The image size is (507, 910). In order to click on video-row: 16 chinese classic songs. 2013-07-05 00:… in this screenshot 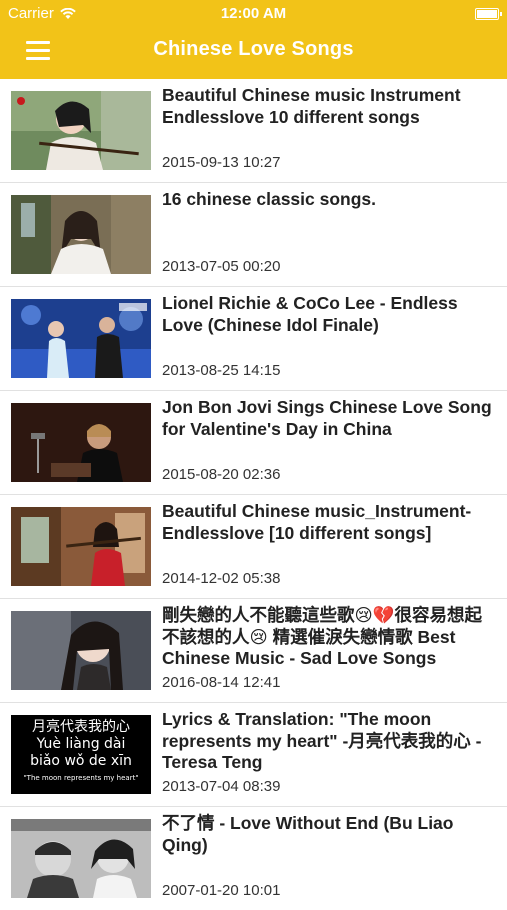, I will do `click(253, 235)`.